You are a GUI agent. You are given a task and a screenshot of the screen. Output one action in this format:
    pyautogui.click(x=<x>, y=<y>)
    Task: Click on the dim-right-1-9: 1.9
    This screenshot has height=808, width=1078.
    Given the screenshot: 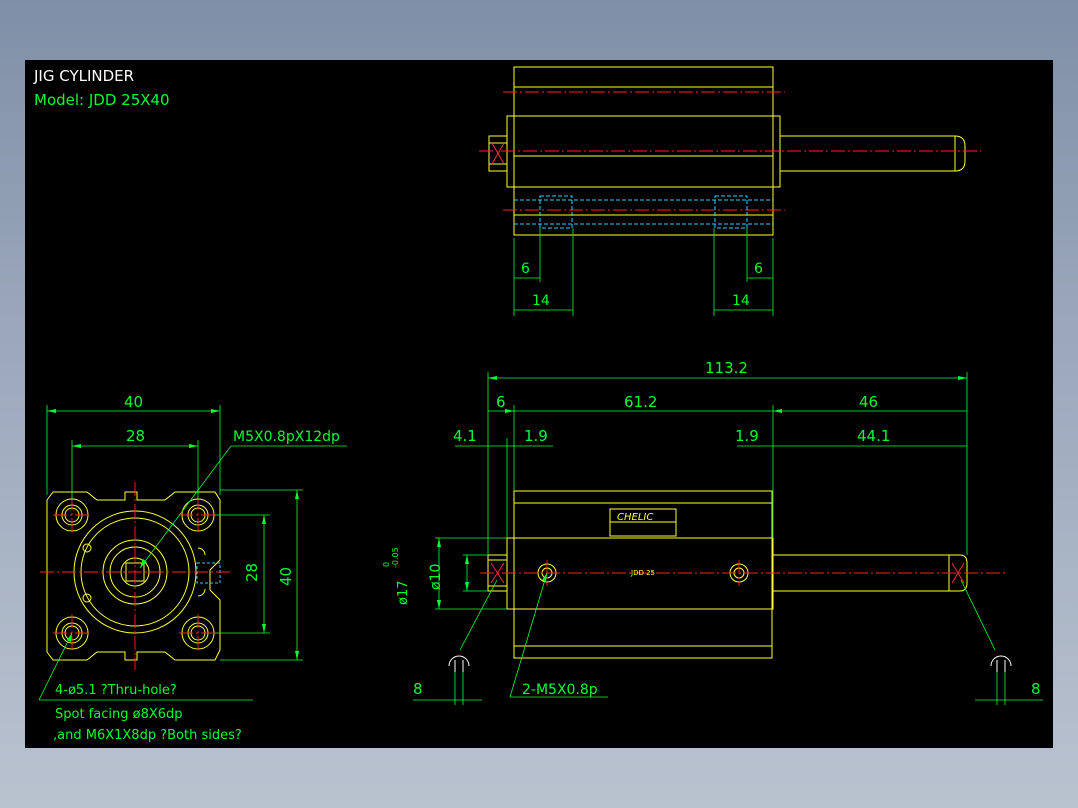 What is the action you would take?
    pyautogui.click(x=747, y=436)
    